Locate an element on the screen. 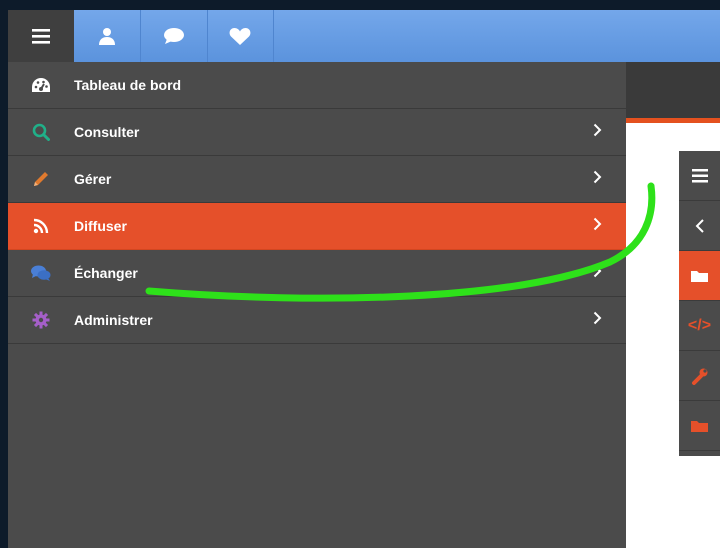  cog-icon is located at coordinates (41, 320).